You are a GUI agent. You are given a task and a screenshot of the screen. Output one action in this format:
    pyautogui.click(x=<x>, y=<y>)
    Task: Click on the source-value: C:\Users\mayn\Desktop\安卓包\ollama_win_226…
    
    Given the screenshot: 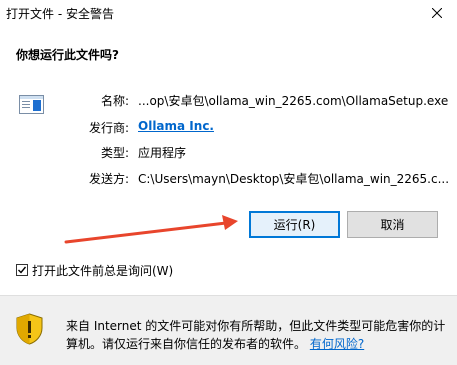 What is the action you would take?
    pyautogui.click(x=294, y=179)
    